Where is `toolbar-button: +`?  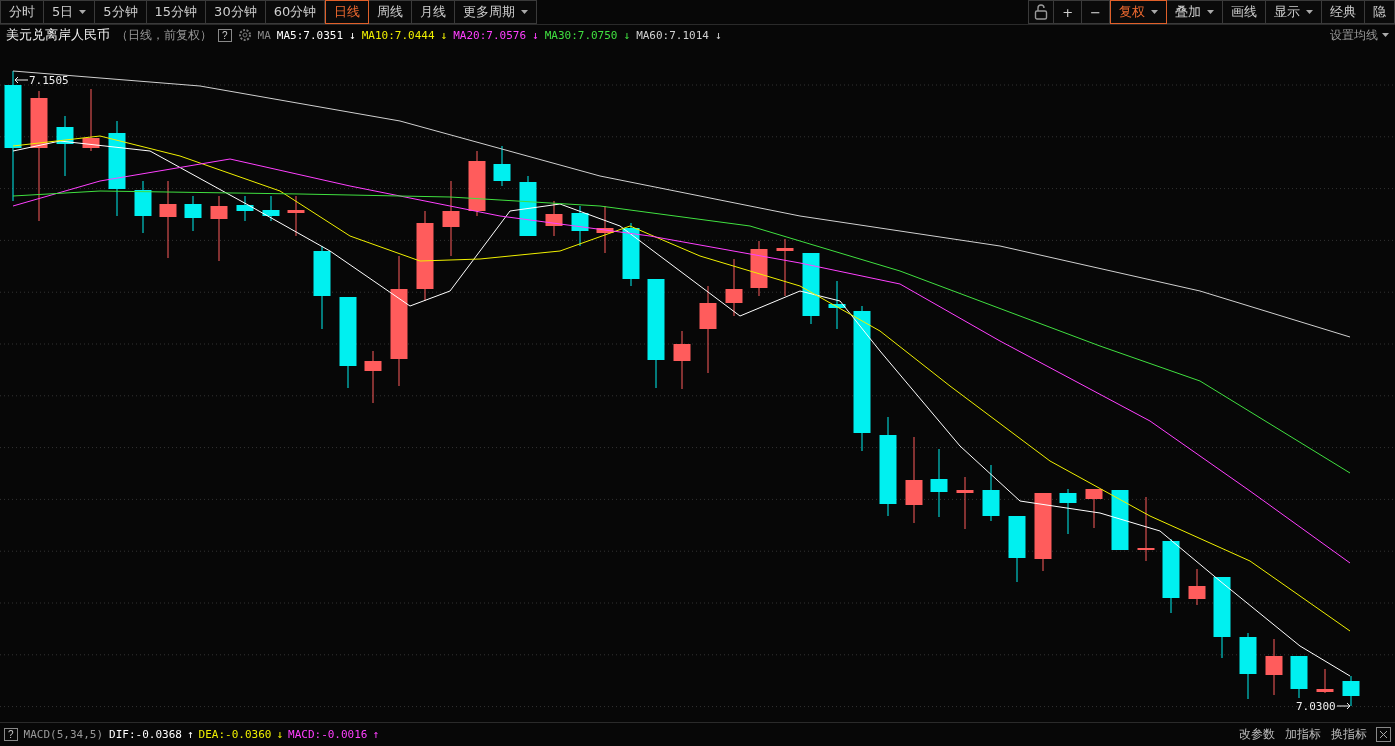
toolbar-button: + is located at coordinates (1068, 12).